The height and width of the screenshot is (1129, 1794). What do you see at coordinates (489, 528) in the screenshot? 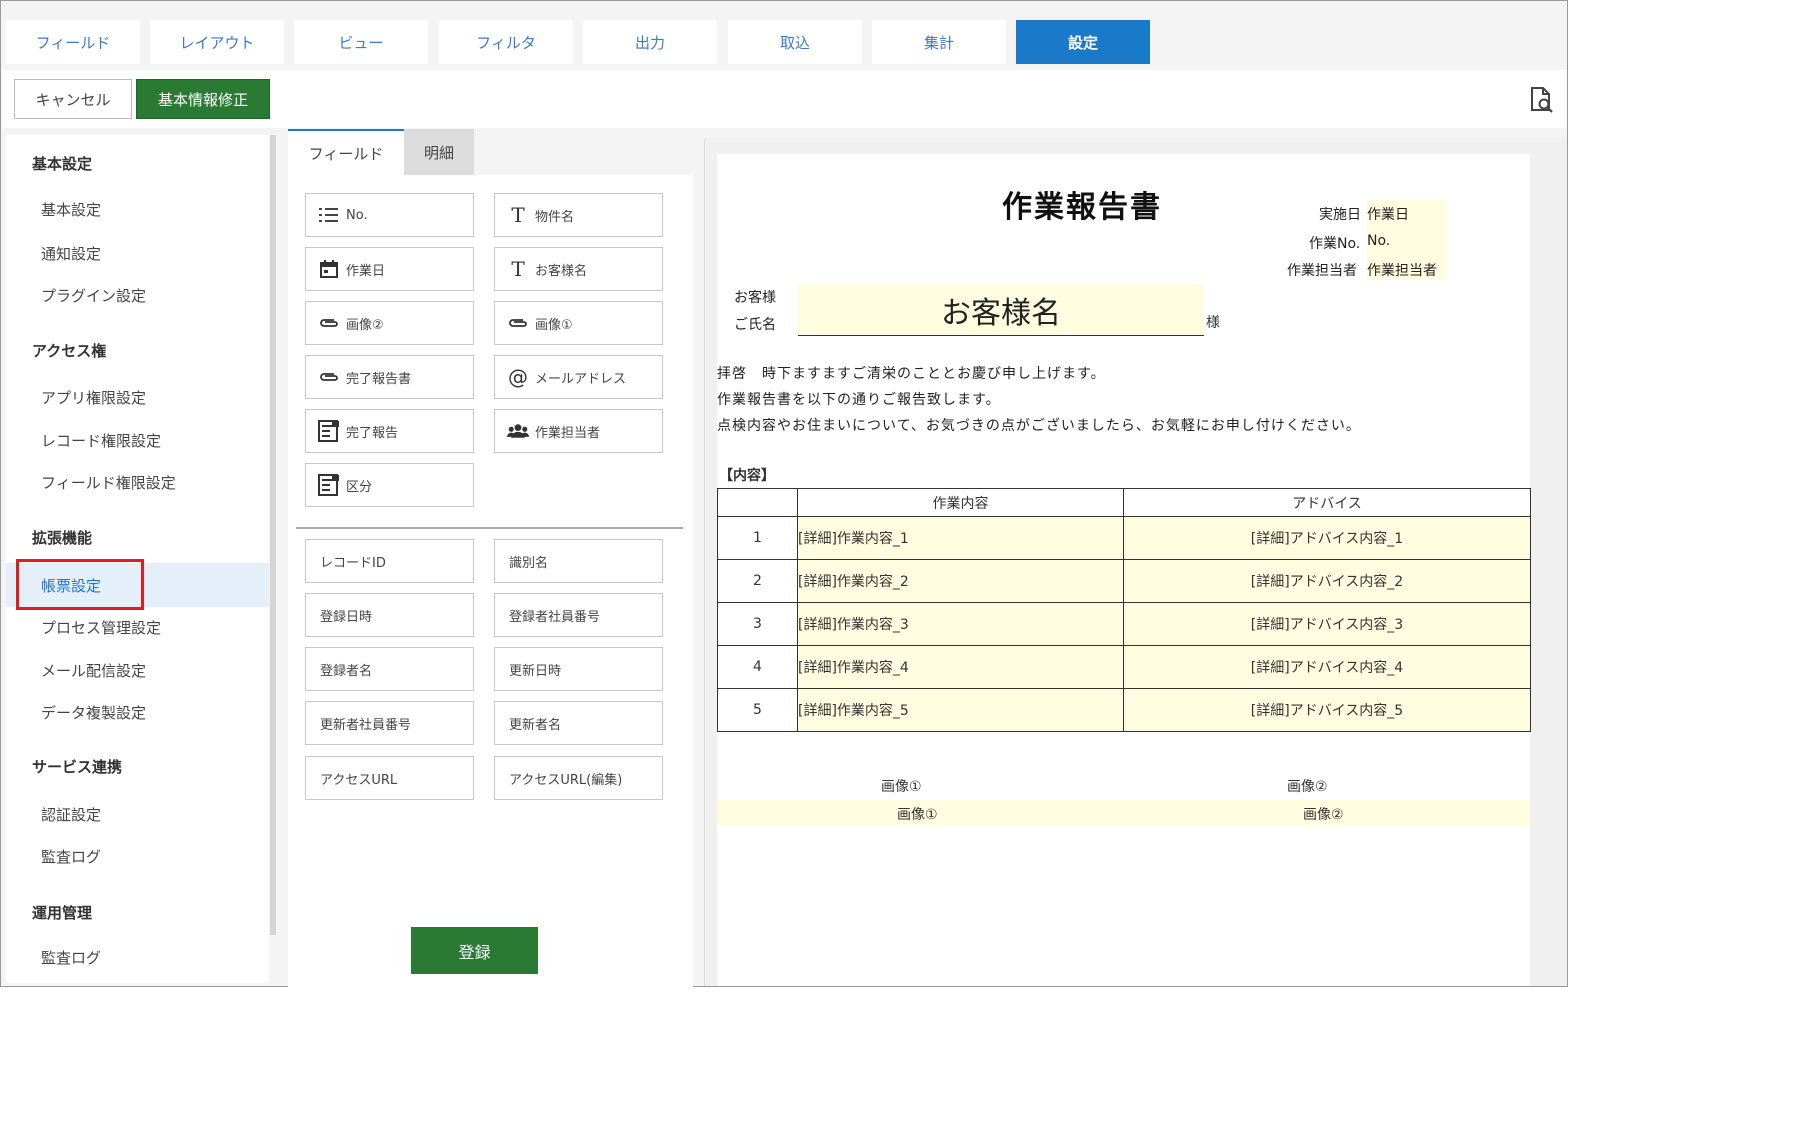
I see `field-divider` at bounding box center [489, 528].